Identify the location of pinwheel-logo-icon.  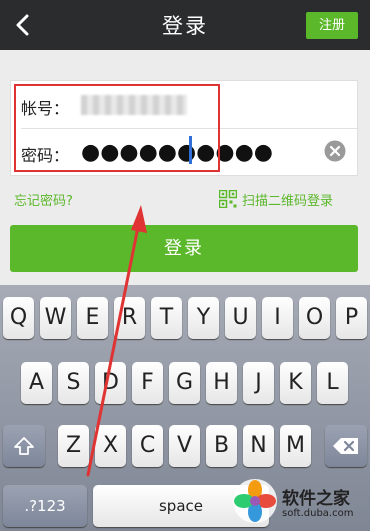
(255, 501).